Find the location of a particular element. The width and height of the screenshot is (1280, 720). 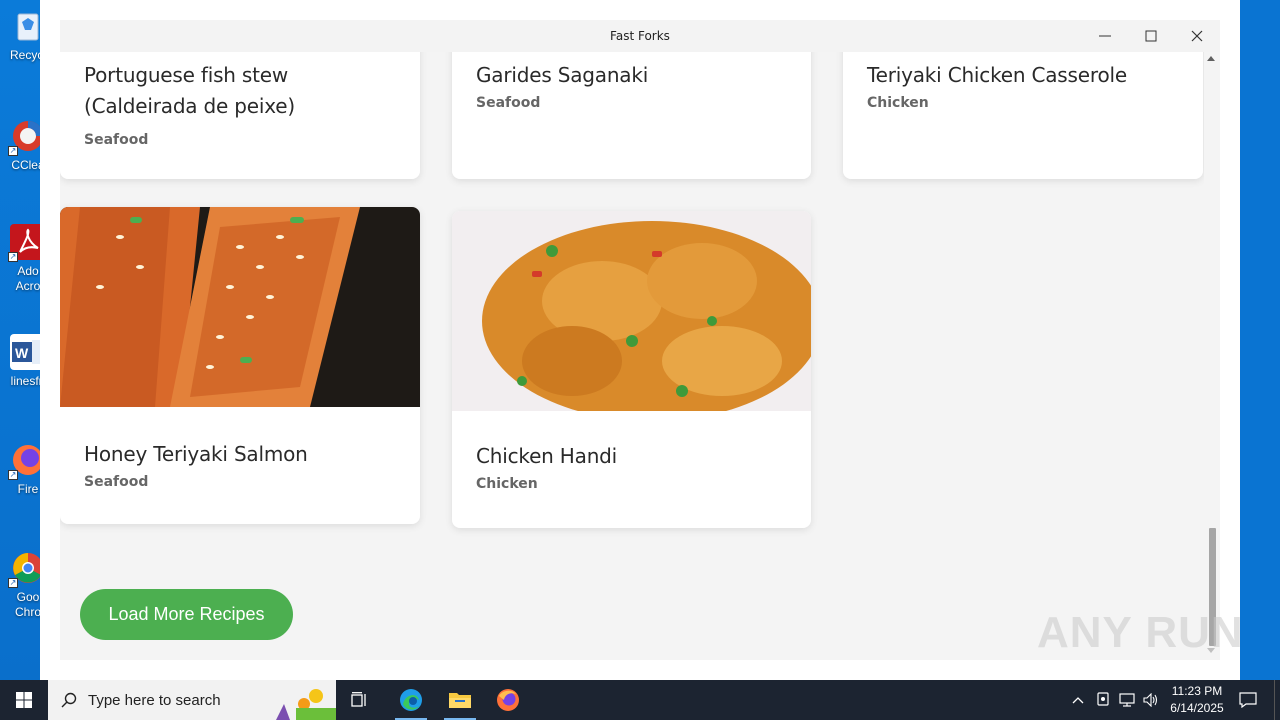

recipe-card: Chicken Handi Chicken is located at coordinates (631, 369).